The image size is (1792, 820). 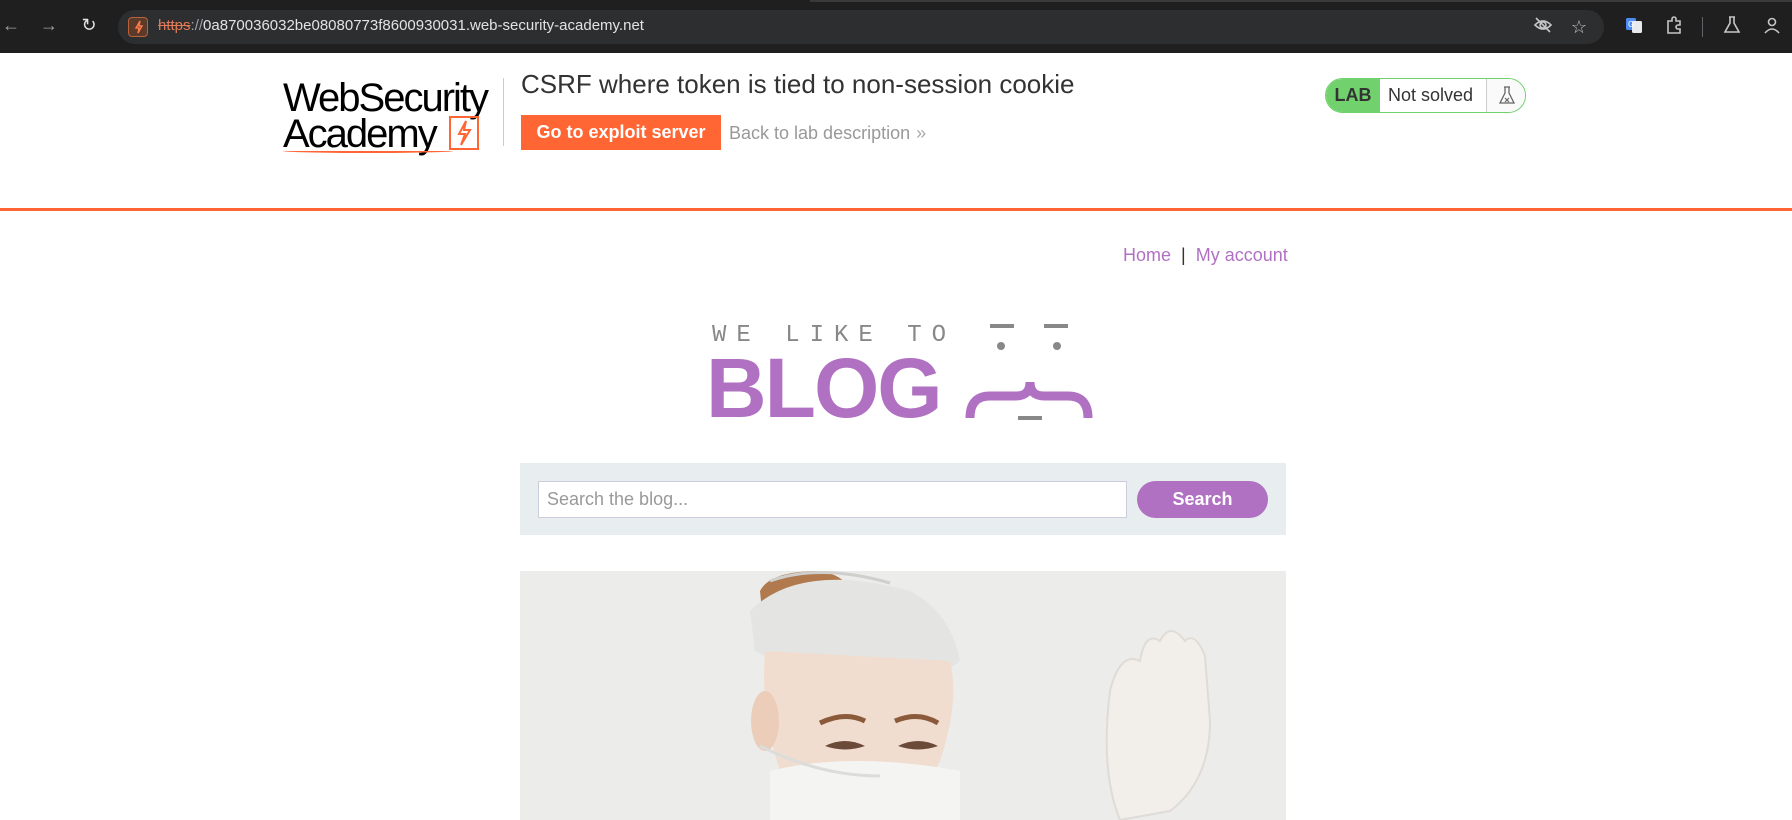 I want to click on blog-banner: WE LIKE TO BLOG, so click(x=900, y=372).